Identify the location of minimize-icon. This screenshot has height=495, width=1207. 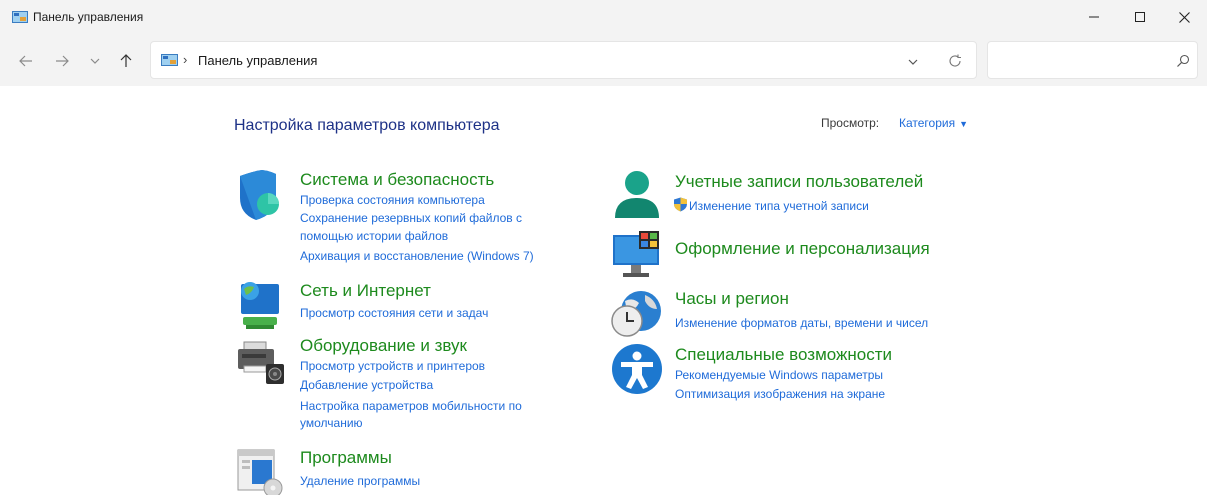
(1094, 17).